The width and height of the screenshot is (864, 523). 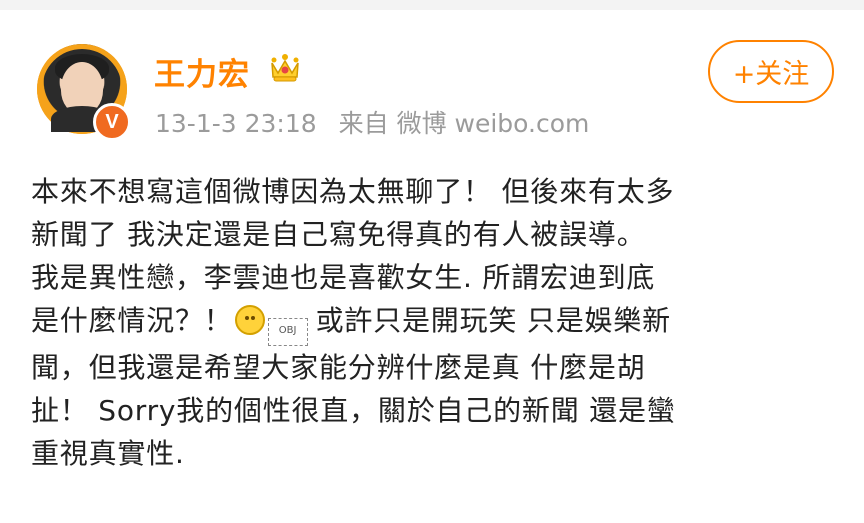 I want to click on verified-badge: V, so click(x=112, y=122).